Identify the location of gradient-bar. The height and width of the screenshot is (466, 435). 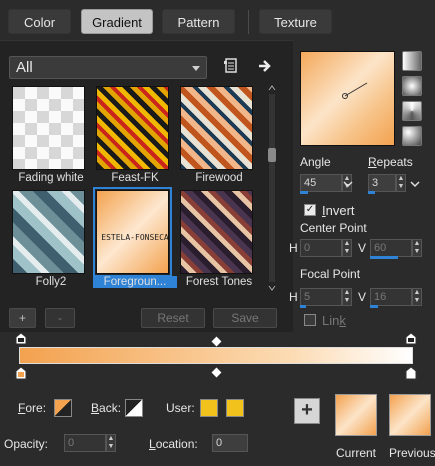
(216, 355).